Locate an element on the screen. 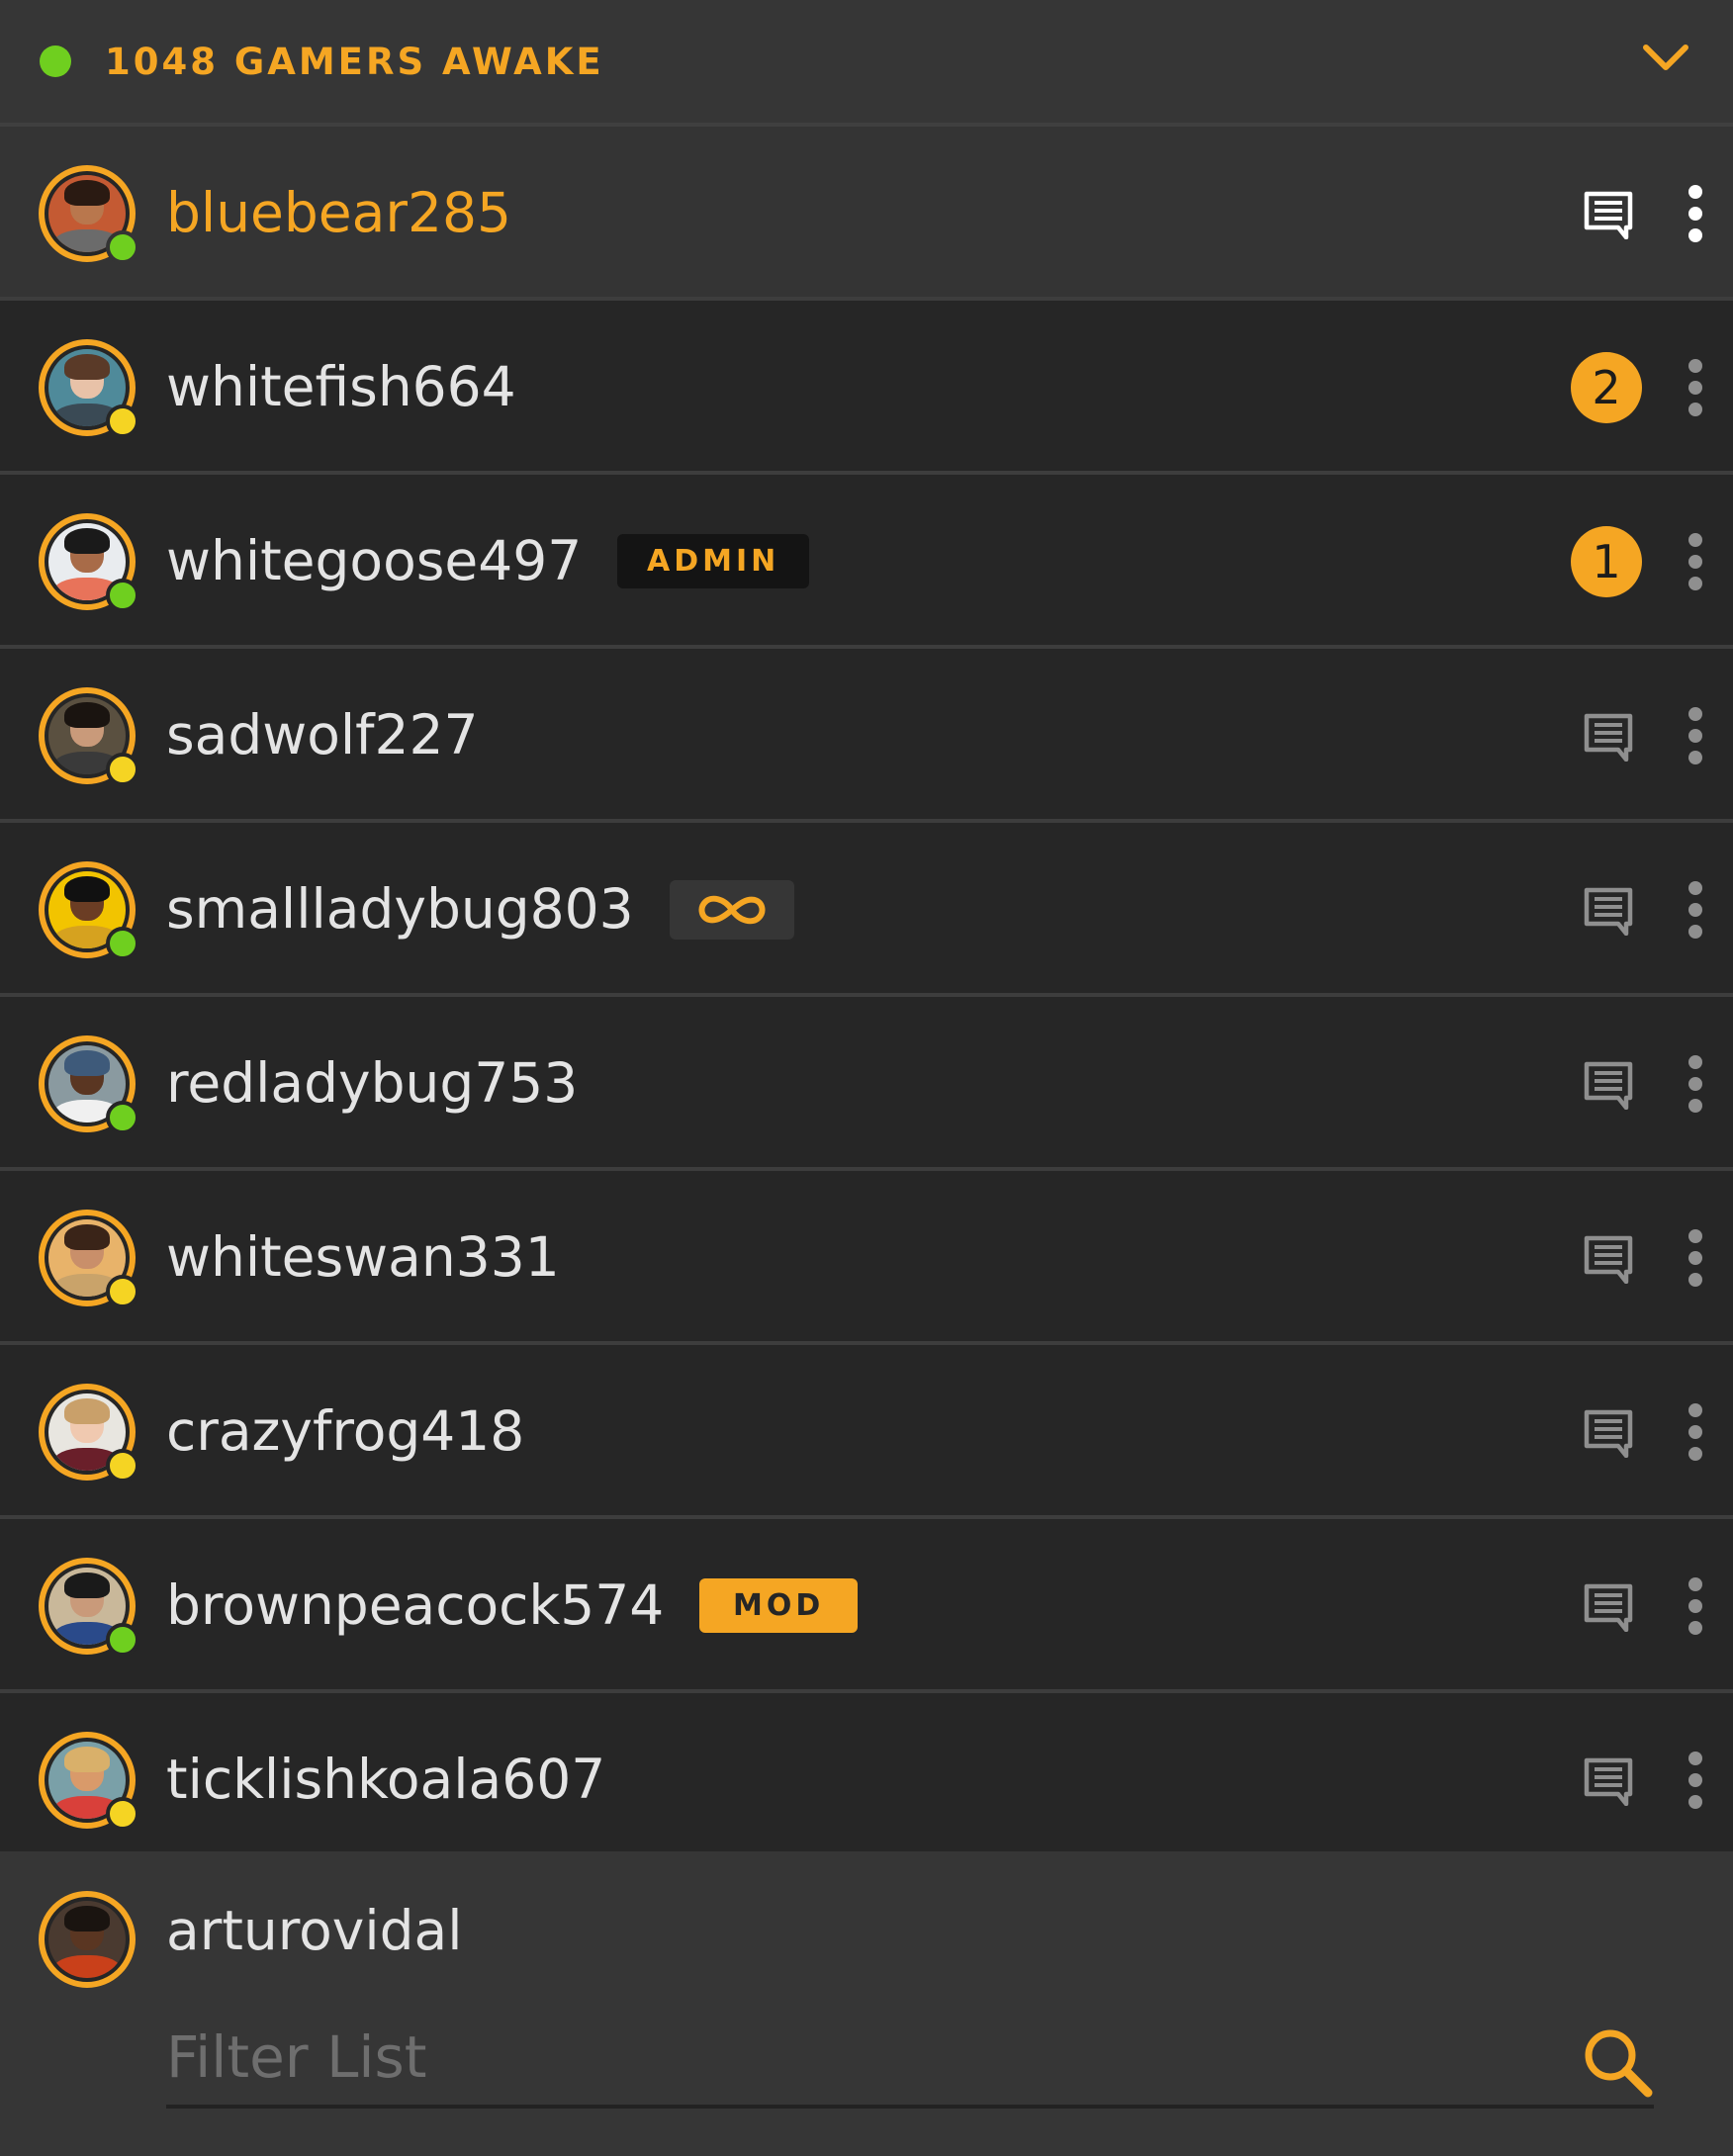  admin-badge: ADMIN is located at coordinates (713, 561).